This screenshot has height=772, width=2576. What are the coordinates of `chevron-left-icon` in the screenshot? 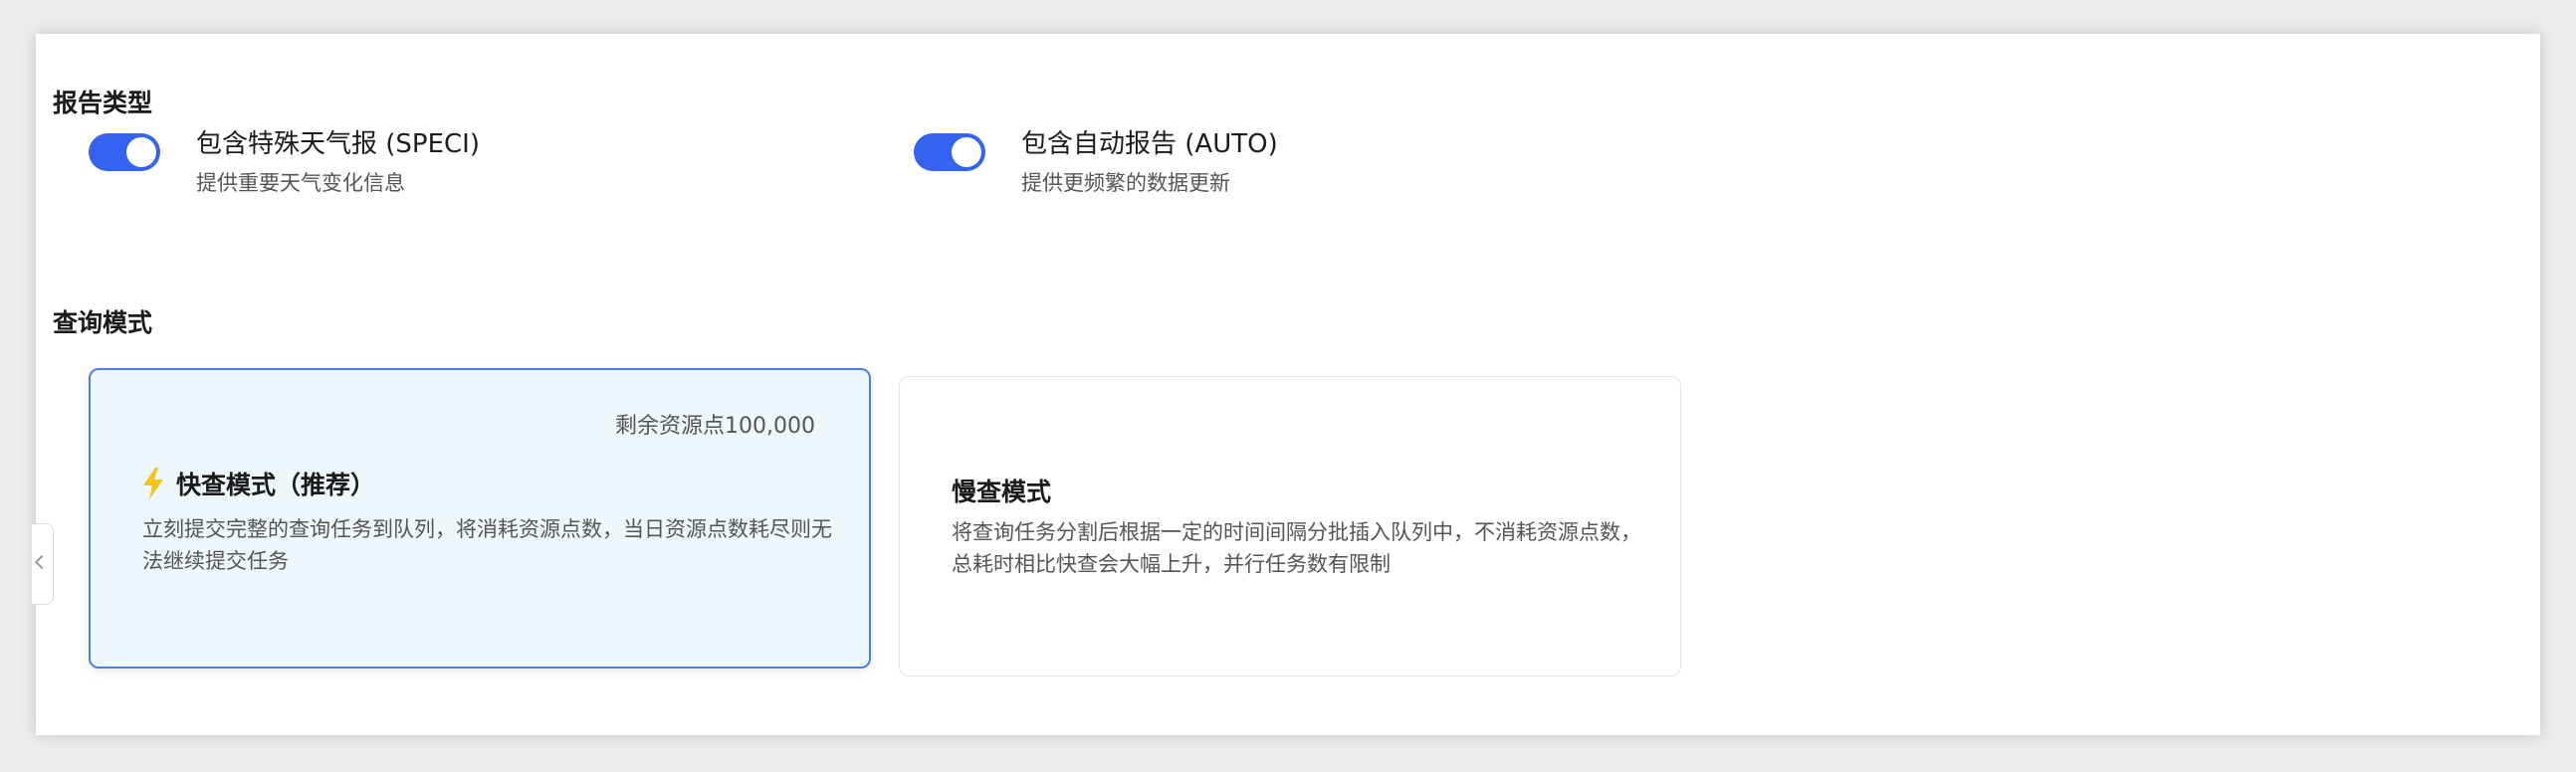 It's located at (42, 562).